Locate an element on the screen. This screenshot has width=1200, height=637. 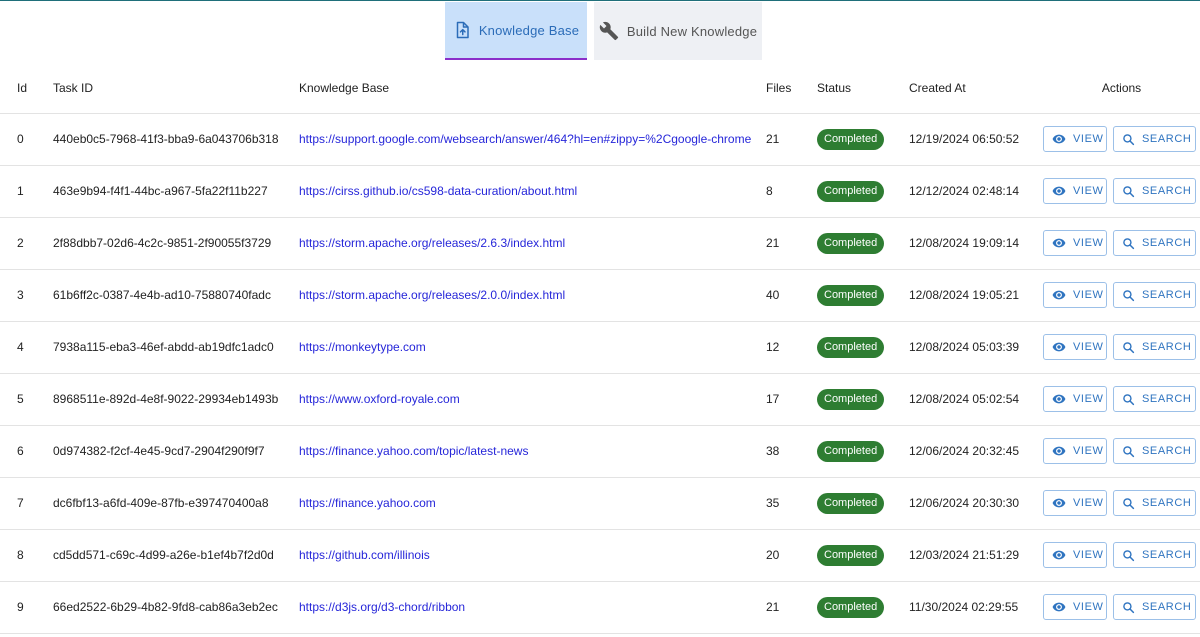
row-files: 40 is located at coordinates (791, 295).